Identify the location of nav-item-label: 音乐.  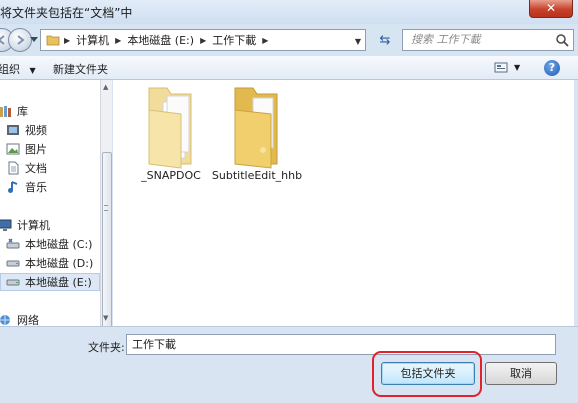
(36, 187).